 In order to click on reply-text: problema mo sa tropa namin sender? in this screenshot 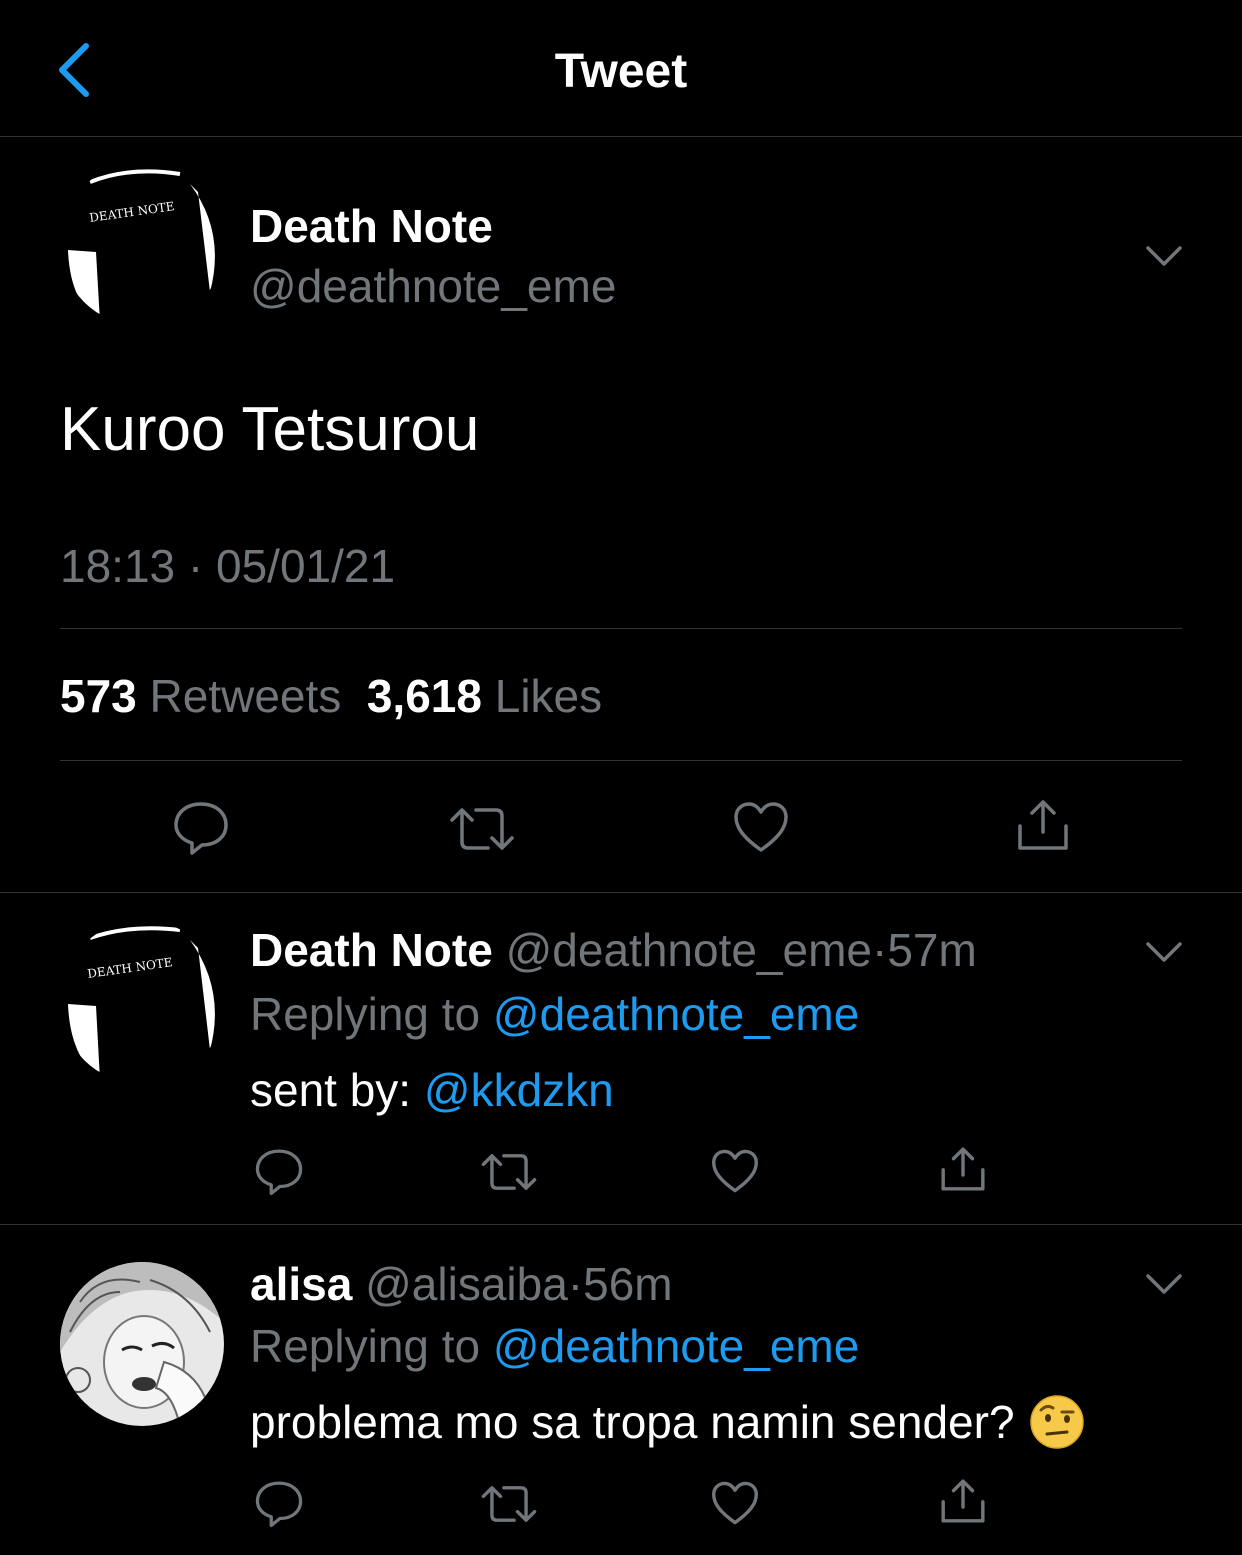, I will do `click(667, 1422)`.